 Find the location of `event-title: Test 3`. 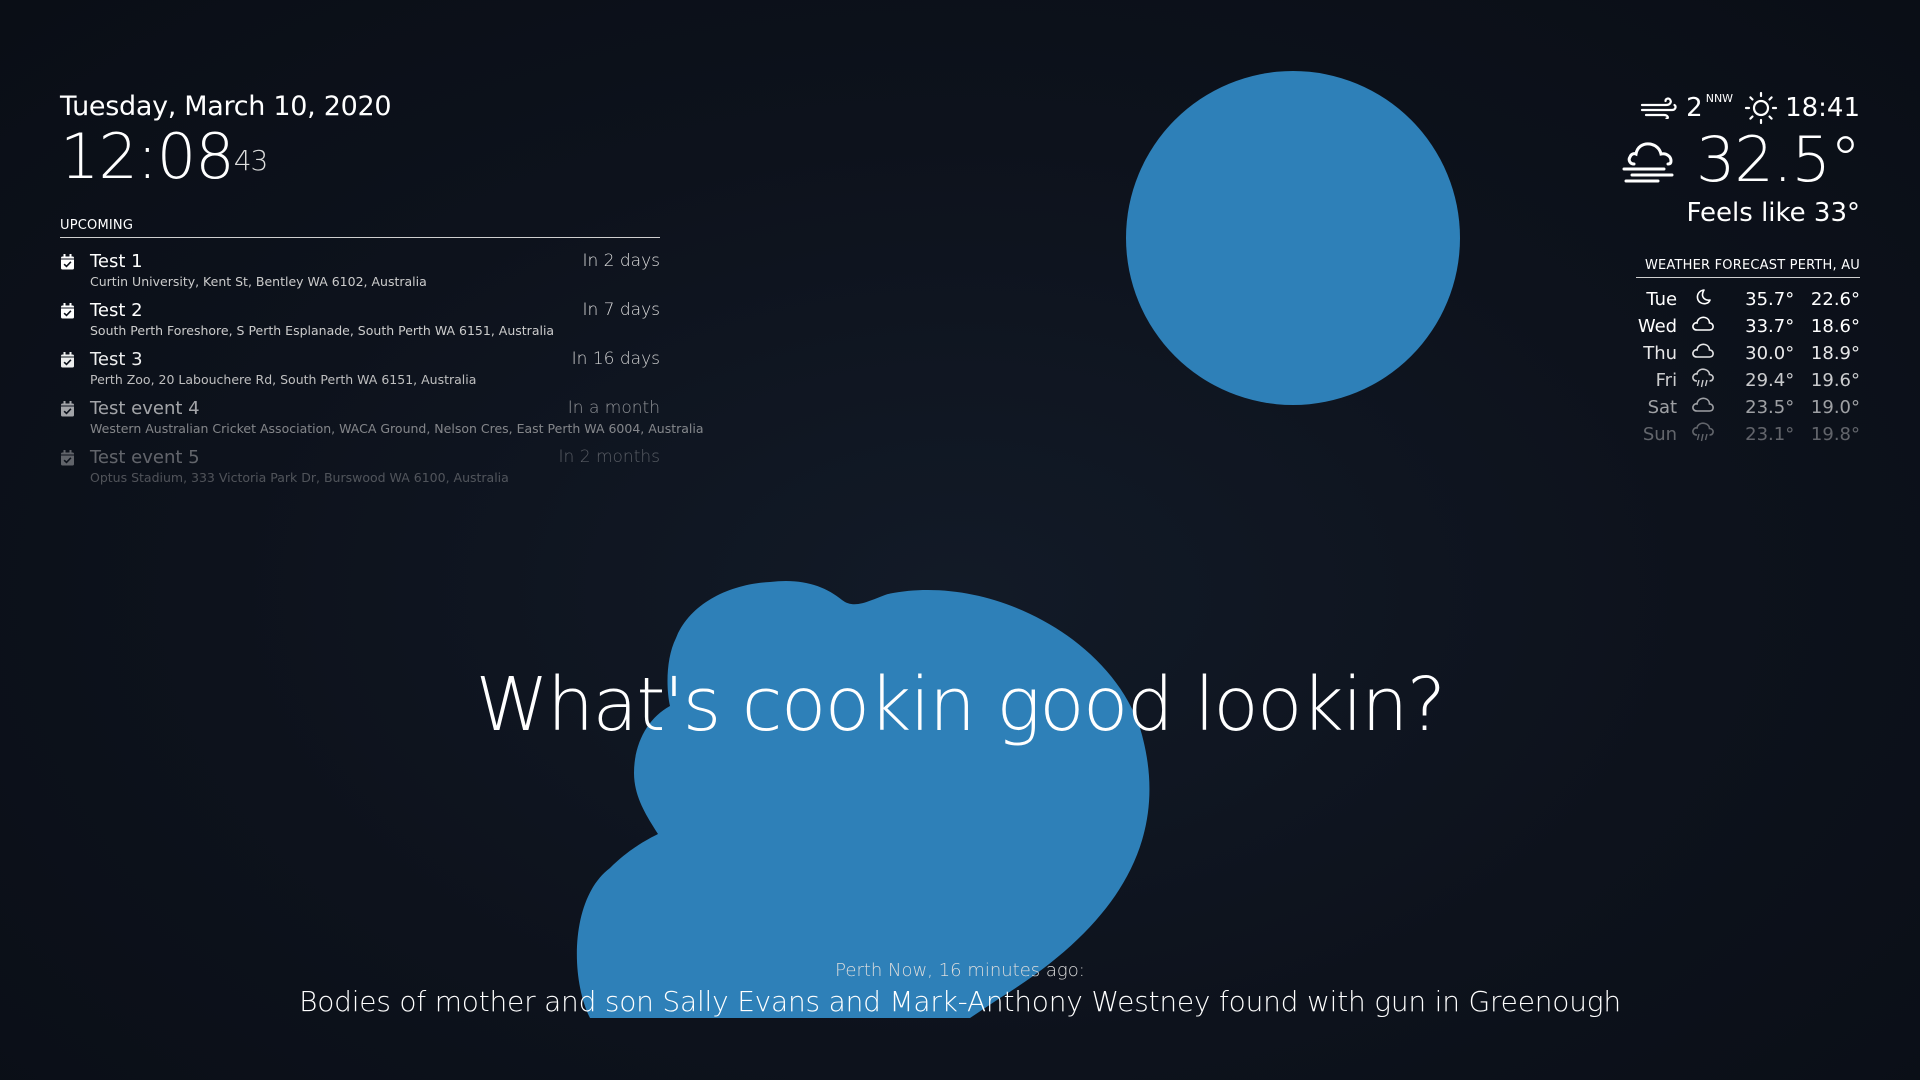

event-title: Test 3 is located at coordinates (116, 359).